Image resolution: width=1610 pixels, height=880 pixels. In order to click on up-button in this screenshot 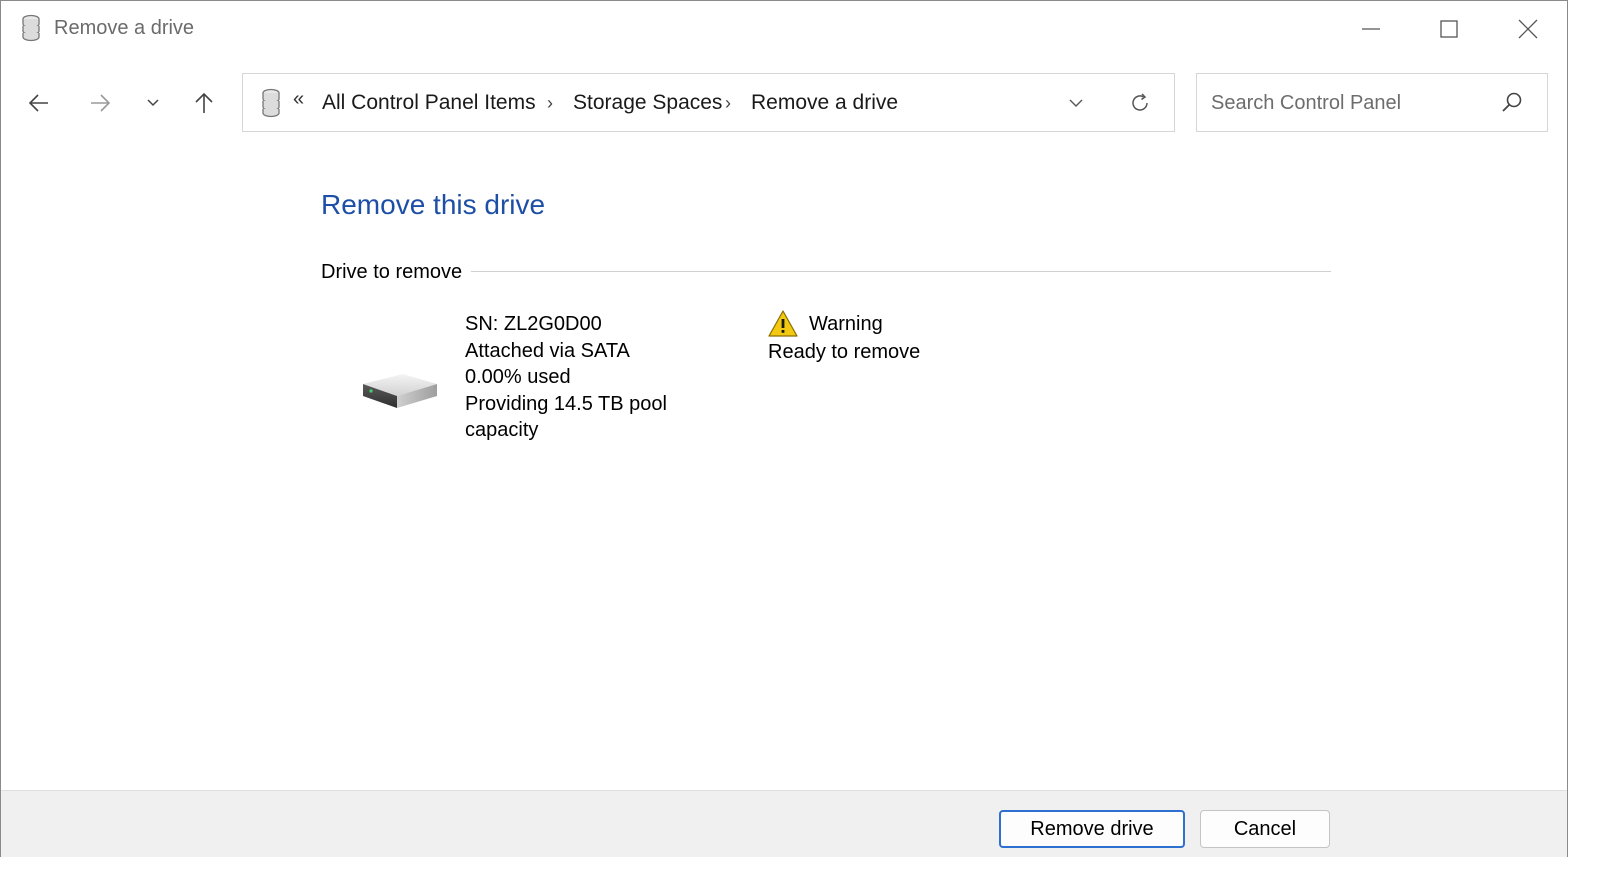, I will do `click(204, 103)`.